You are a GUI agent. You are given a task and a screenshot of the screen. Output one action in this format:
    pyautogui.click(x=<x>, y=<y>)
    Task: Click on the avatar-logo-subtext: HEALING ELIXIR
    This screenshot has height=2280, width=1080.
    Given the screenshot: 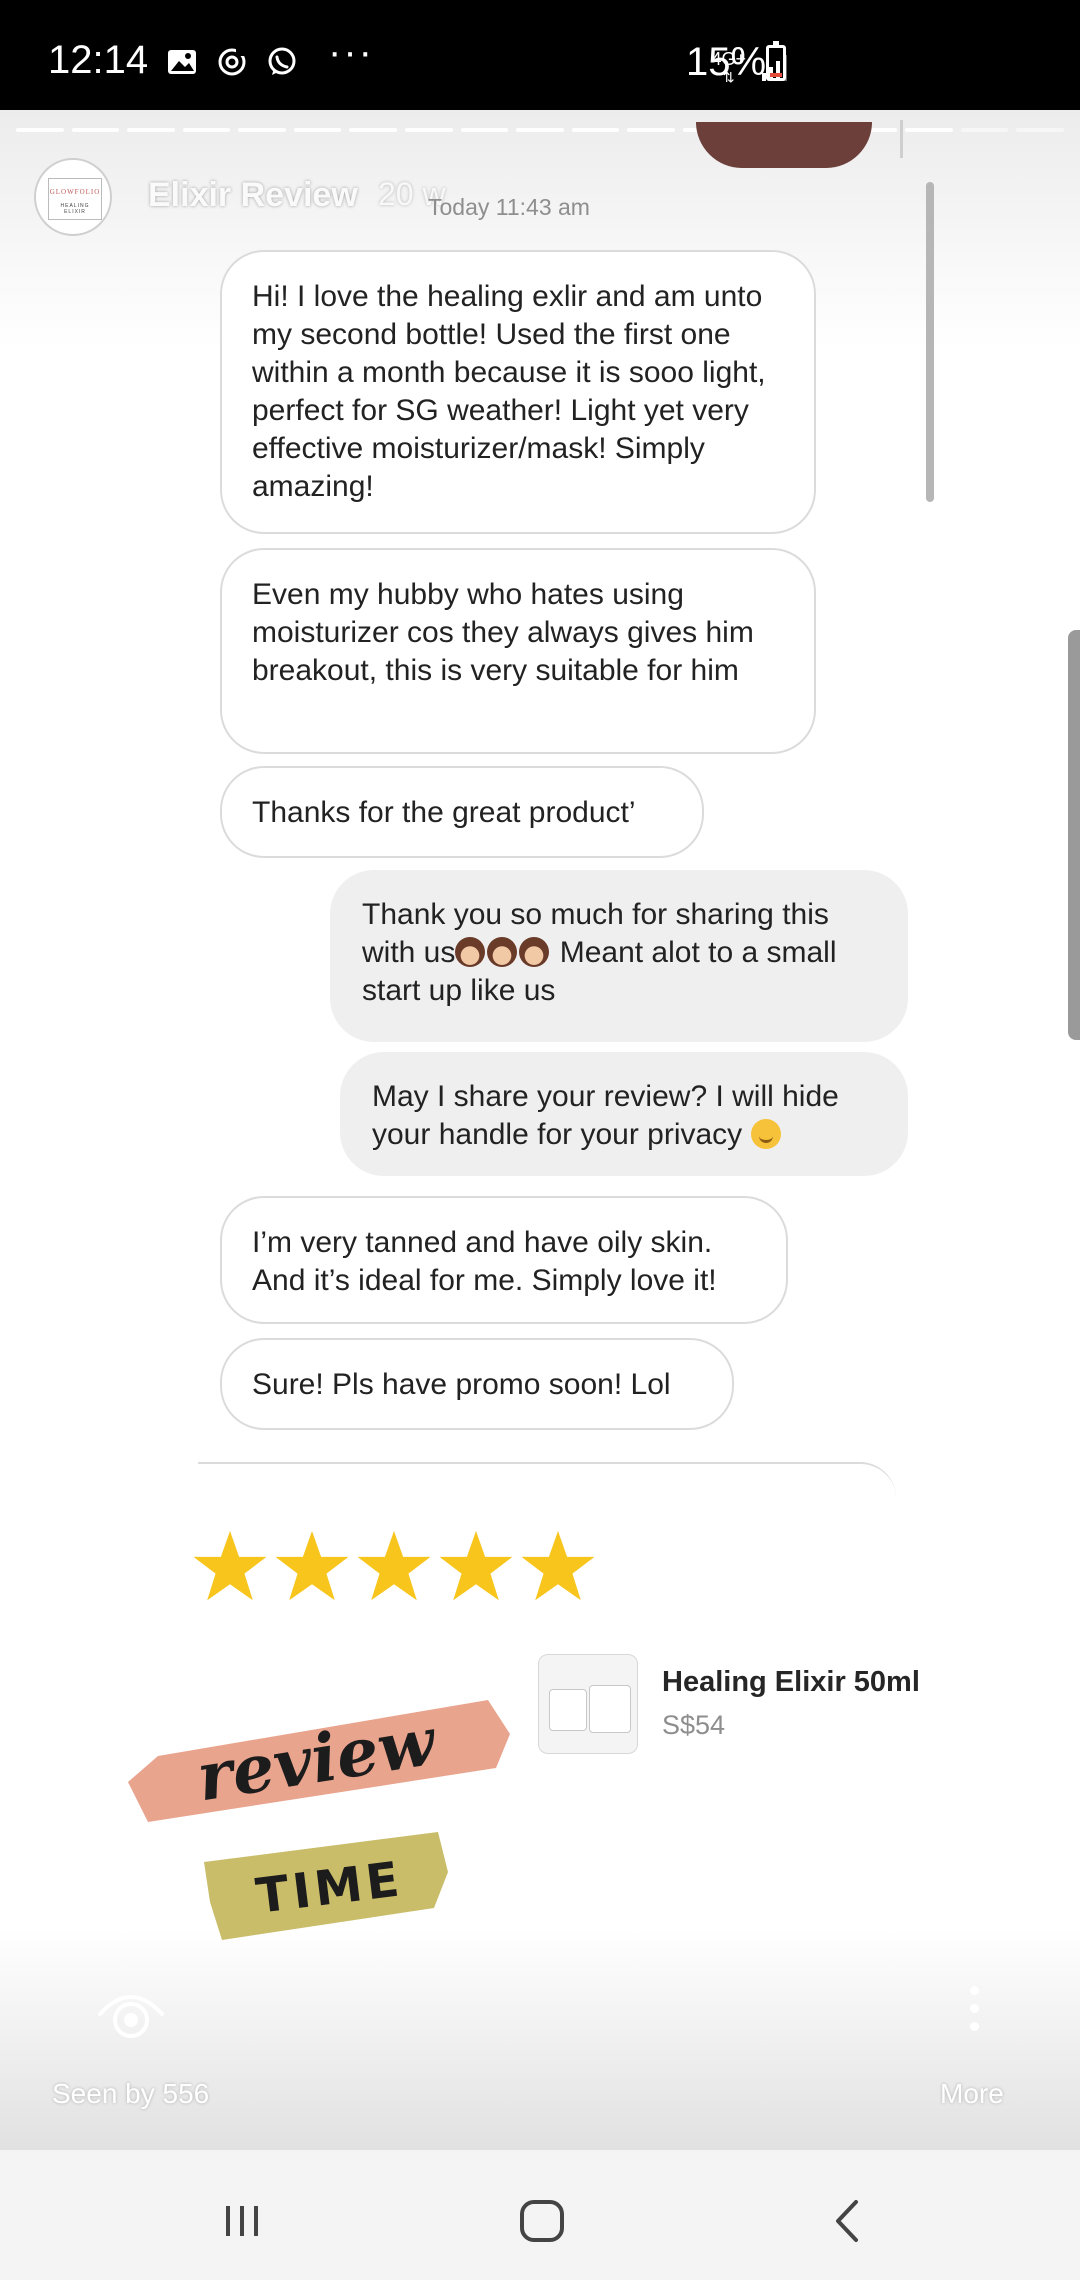 What is the action you would take?
    pyautogui.click(x=75, y=209)
    